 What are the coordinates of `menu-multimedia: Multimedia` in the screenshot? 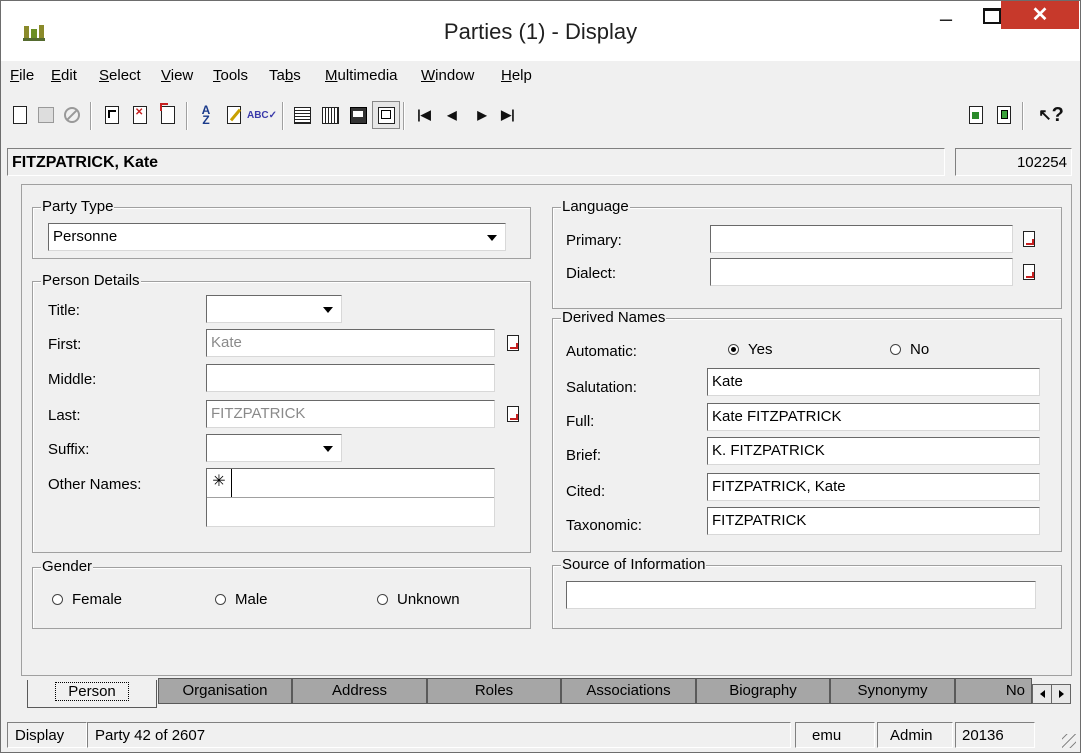 It's located at (361, 75).